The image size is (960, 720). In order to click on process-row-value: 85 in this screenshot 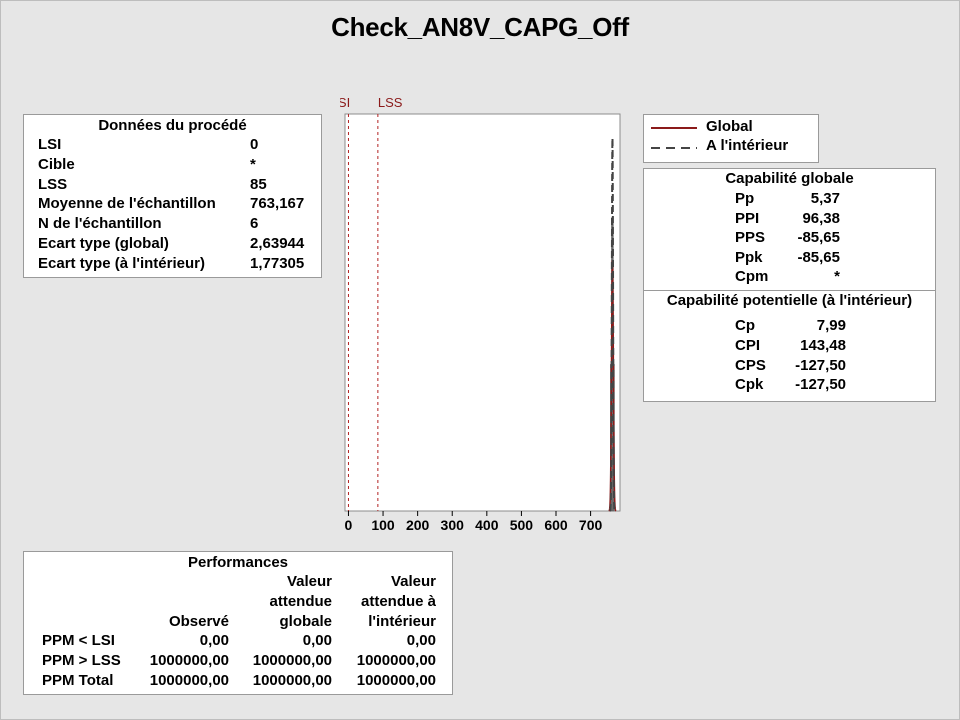, I will do `click(258, 184)`.